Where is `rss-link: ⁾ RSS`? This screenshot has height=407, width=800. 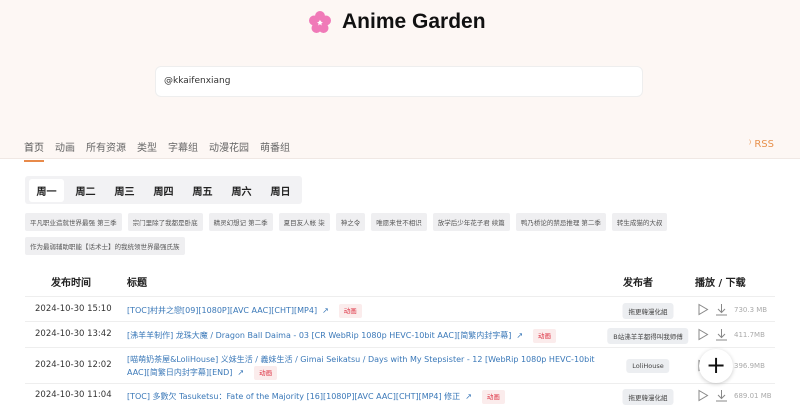
rss-link: ⁾ RSS is located at coordinates (761, 144).